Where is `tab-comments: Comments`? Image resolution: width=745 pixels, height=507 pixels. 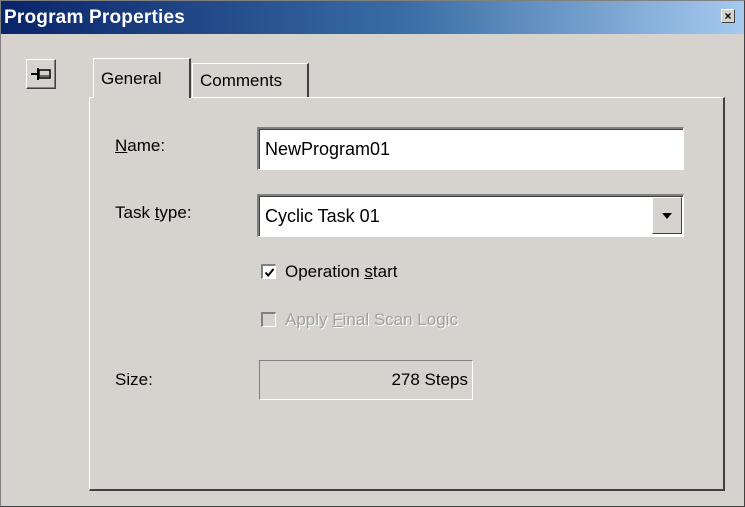 tab-comments: Comments is located at coordinates (250, 80).